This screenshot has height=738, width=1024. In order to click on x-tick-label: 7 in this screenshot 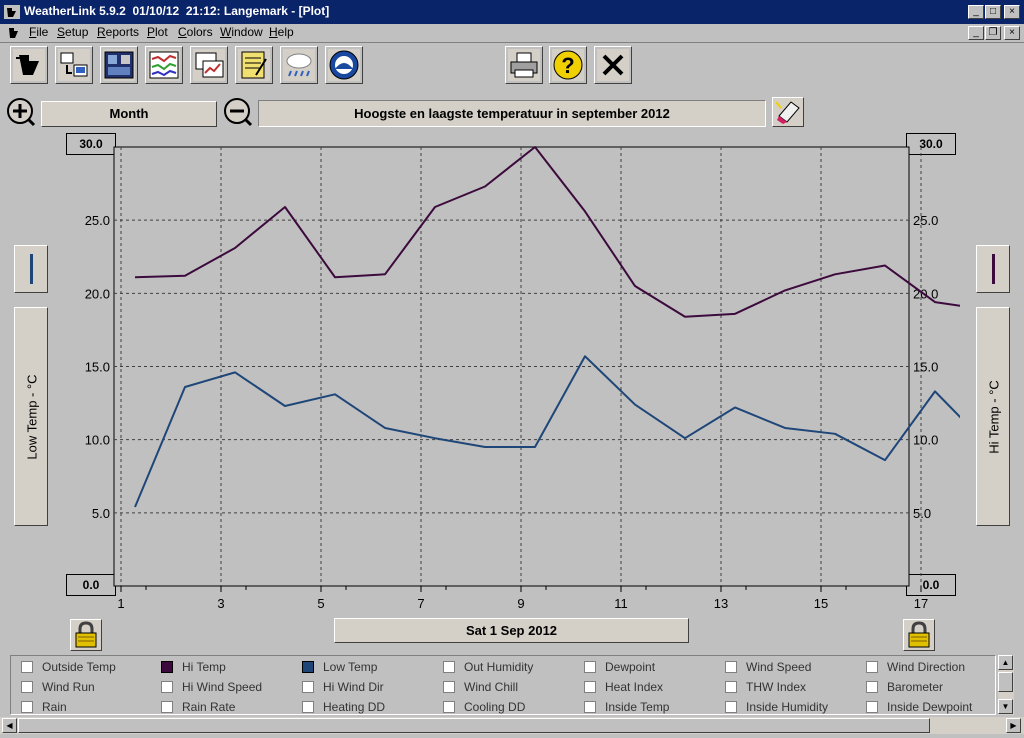, I will do `click(420, 603)`.